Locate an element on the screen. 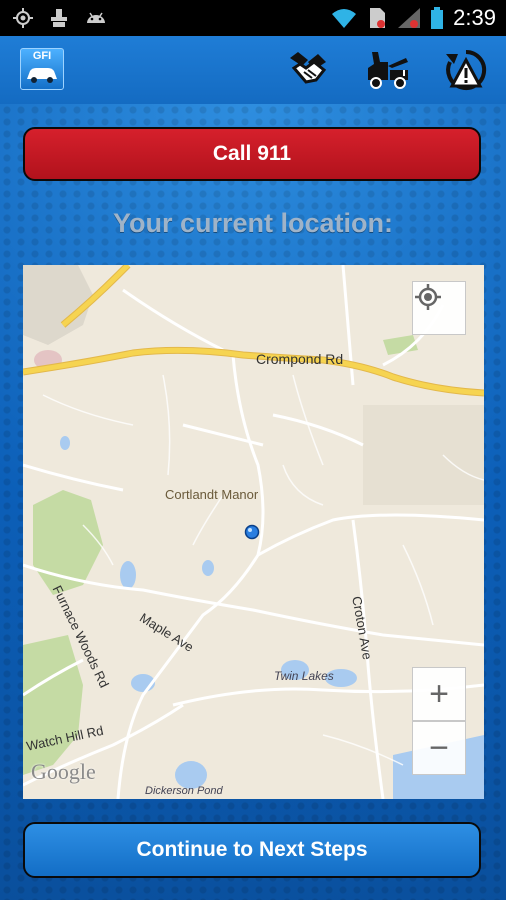 This screenshot has height=900, width=506. android-debug-icon is located at coordinates (96, 17).